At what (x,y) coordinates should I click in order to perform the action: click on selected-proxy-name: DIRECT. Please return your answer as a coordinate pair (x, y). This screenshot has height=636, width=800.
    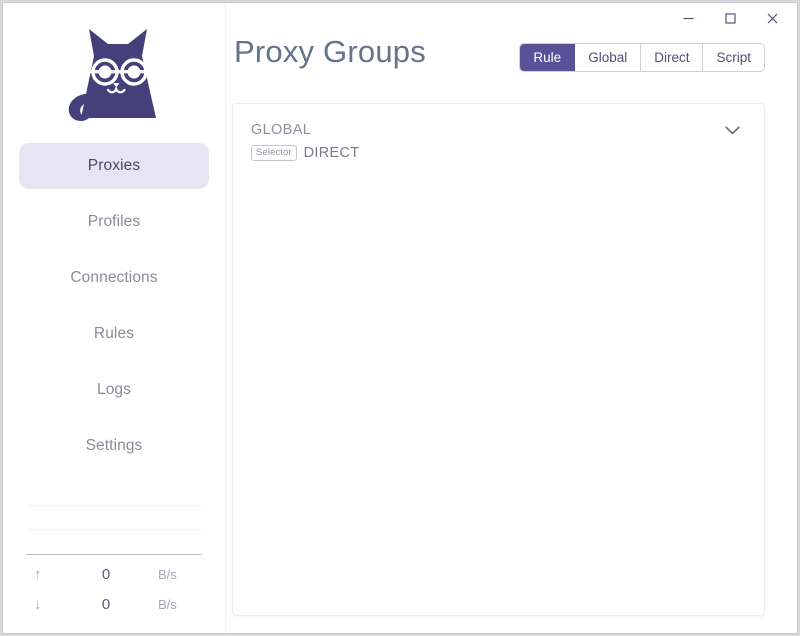
    Looking at the image, I should click on (331, 153).